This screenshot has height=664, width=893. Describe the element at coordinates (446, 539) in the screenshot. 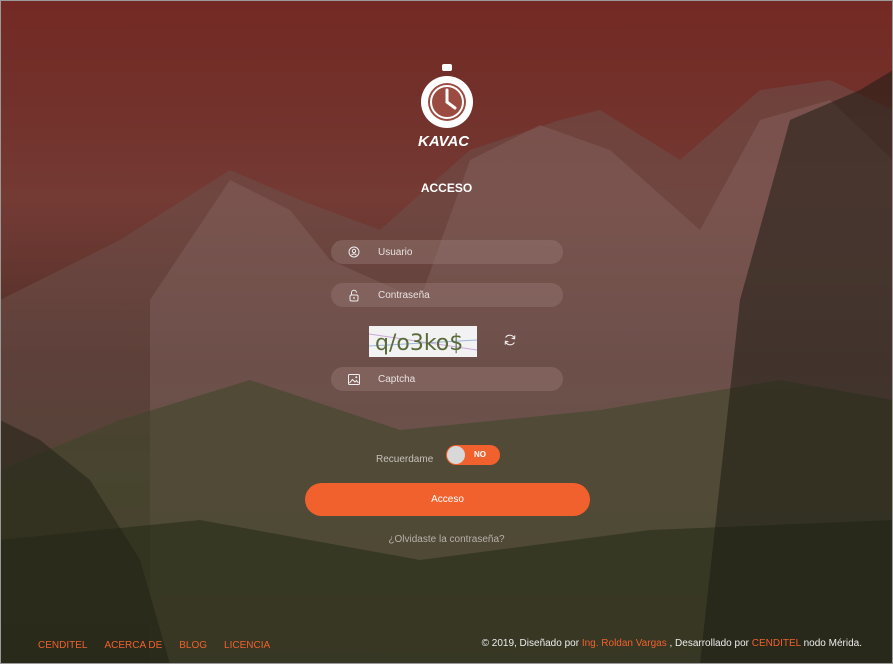

I see `forgot-password-link: ¿Olvidaste la contraseña?` at that location.